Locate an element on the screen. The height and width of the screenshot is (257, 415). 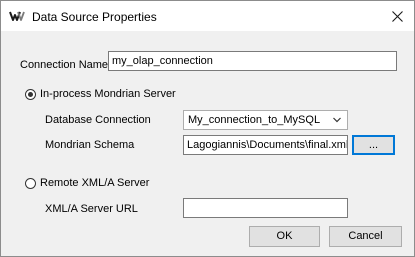
remote-option: Remote XML/A Server is located at coordinates (87, 183).